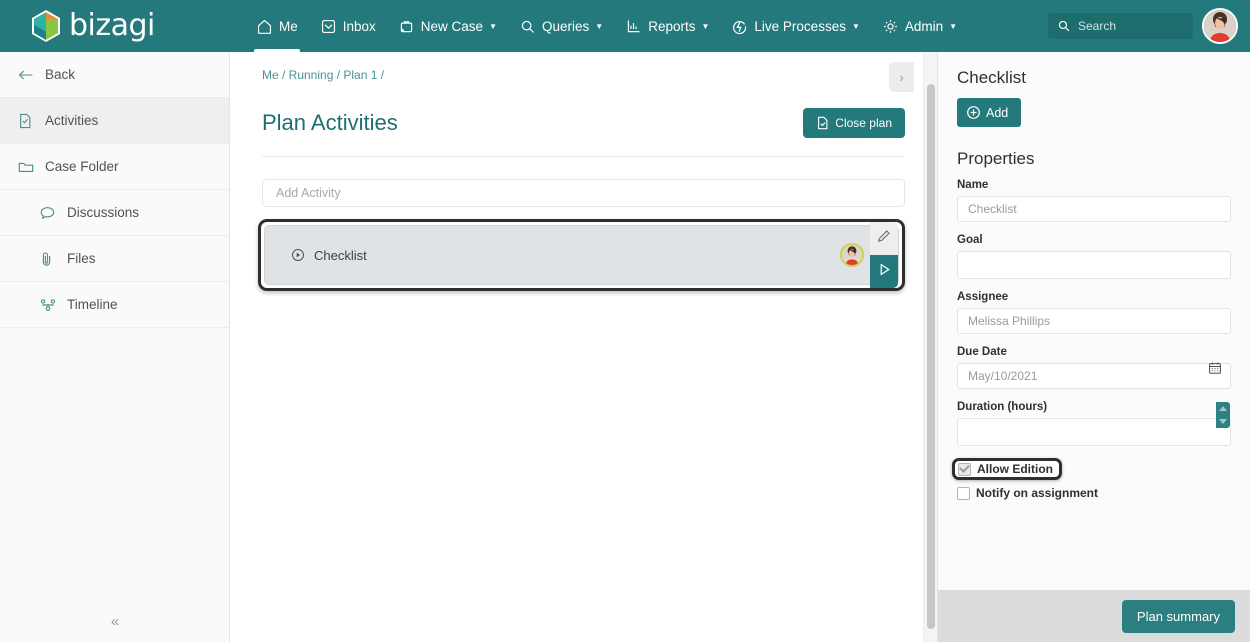  Describe the element at coordinates (583, 193) in the screenshot. I see `add-activity-input: Add Activity` at that location.